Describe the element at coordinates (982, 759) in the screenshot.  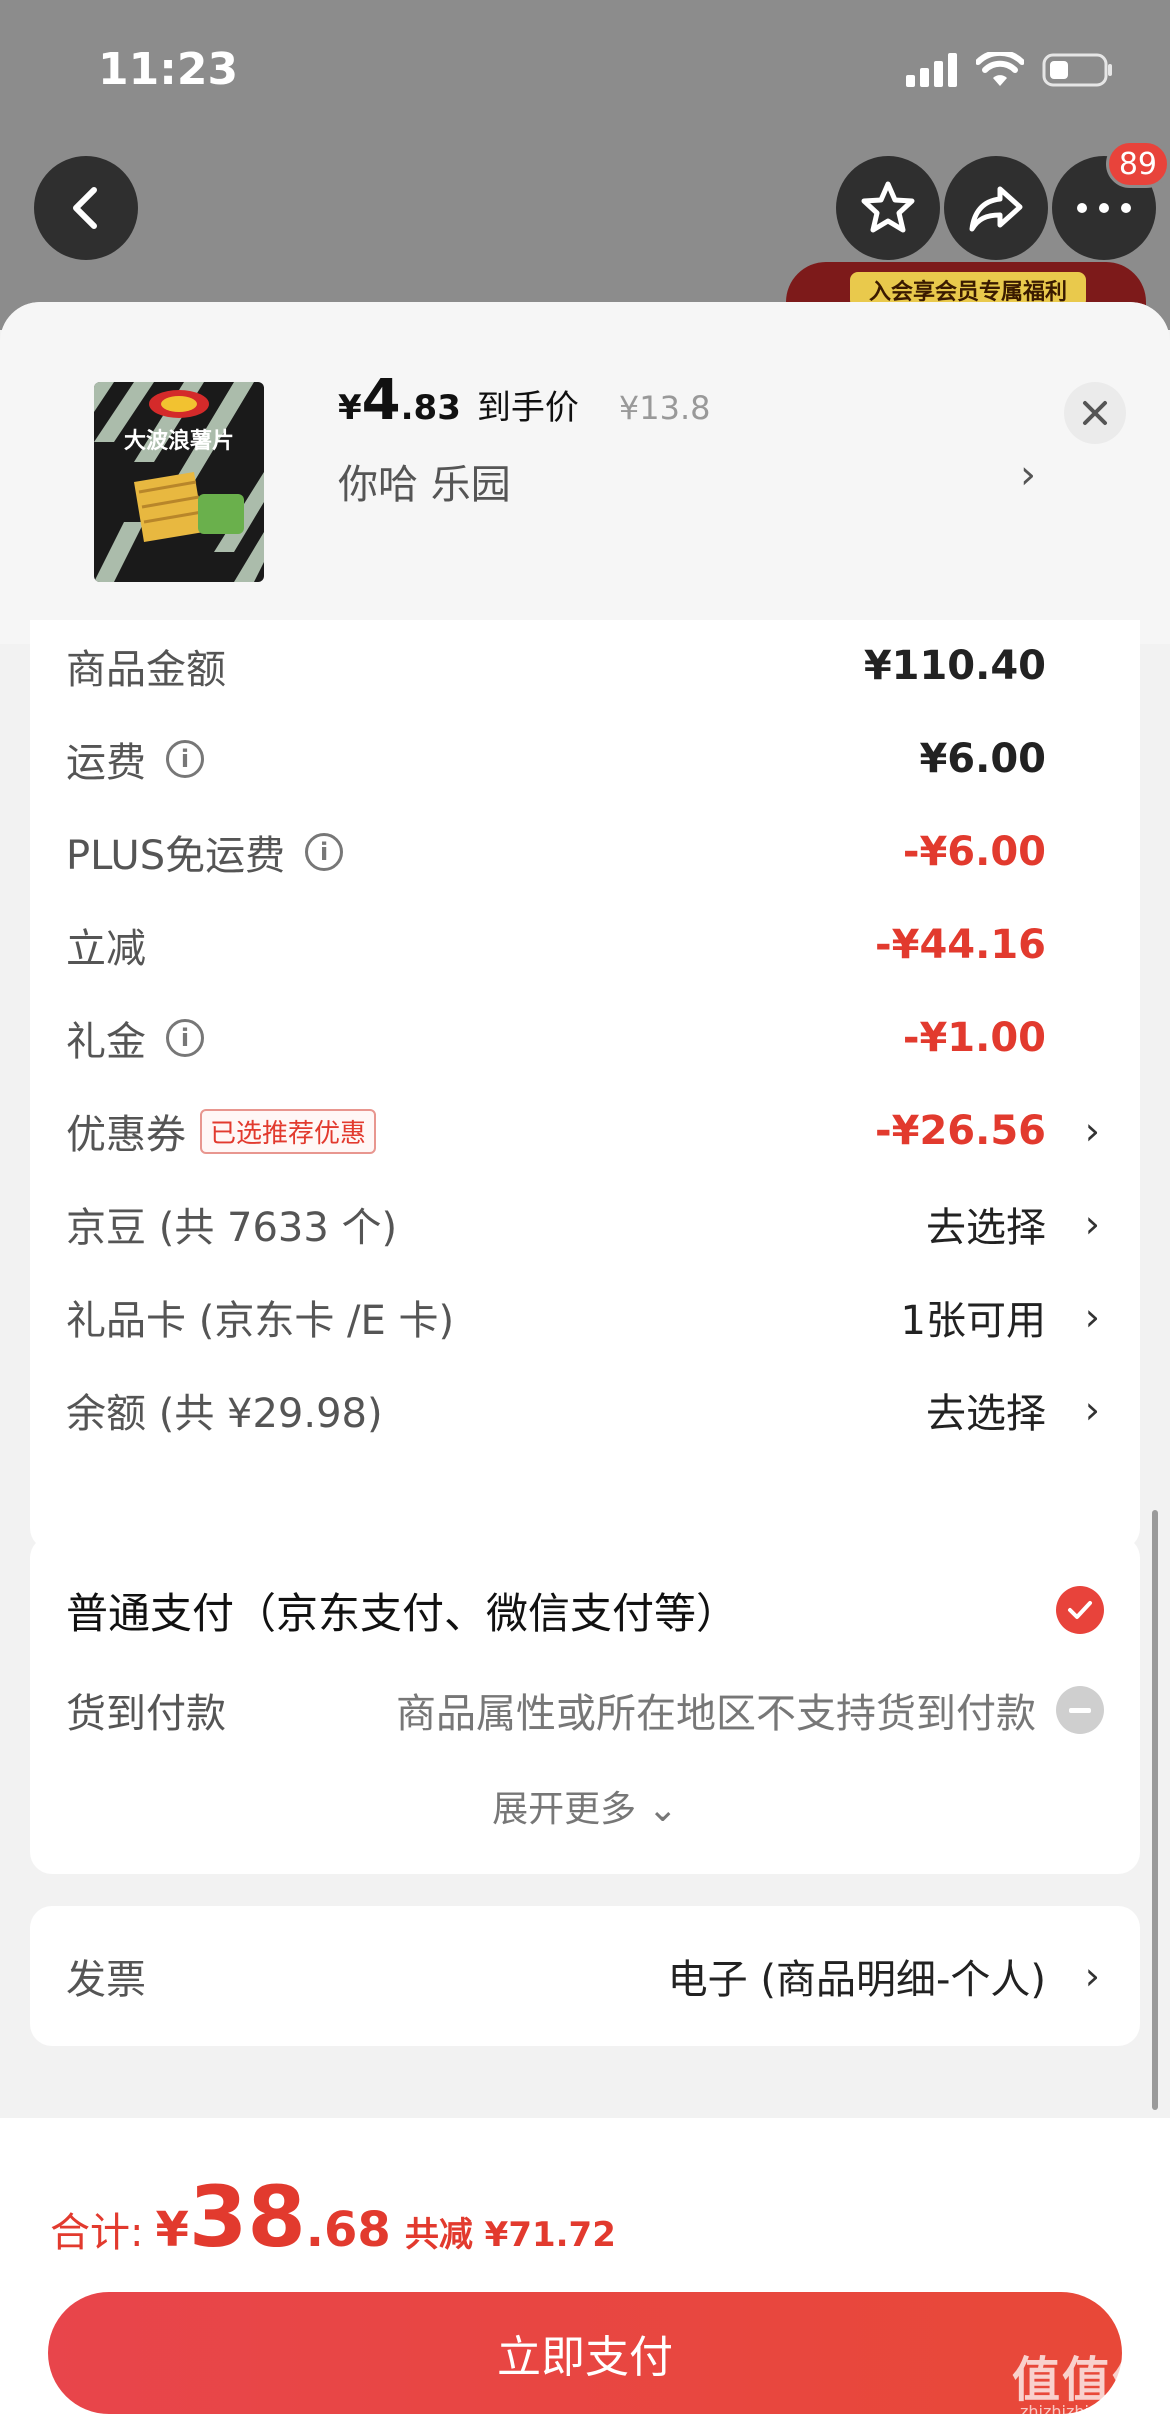
I see `summary-value: ¥6.00` at that location.